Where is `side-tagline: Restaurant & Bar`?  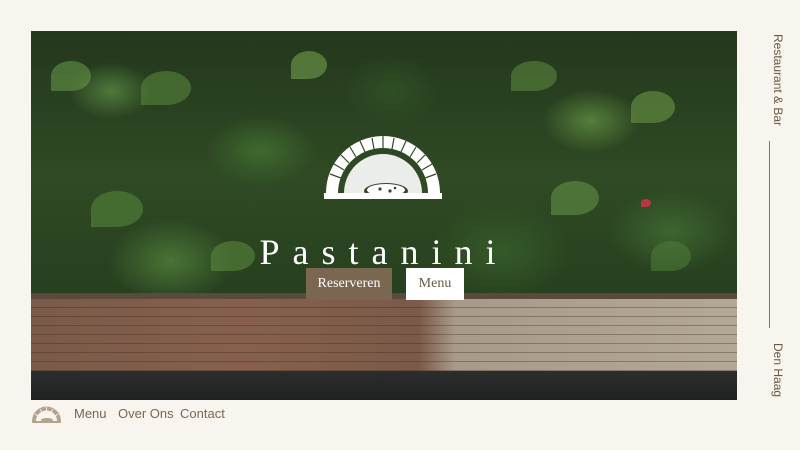 side-tagline: Restaurant & Bar is located at coordinates (778, 80).